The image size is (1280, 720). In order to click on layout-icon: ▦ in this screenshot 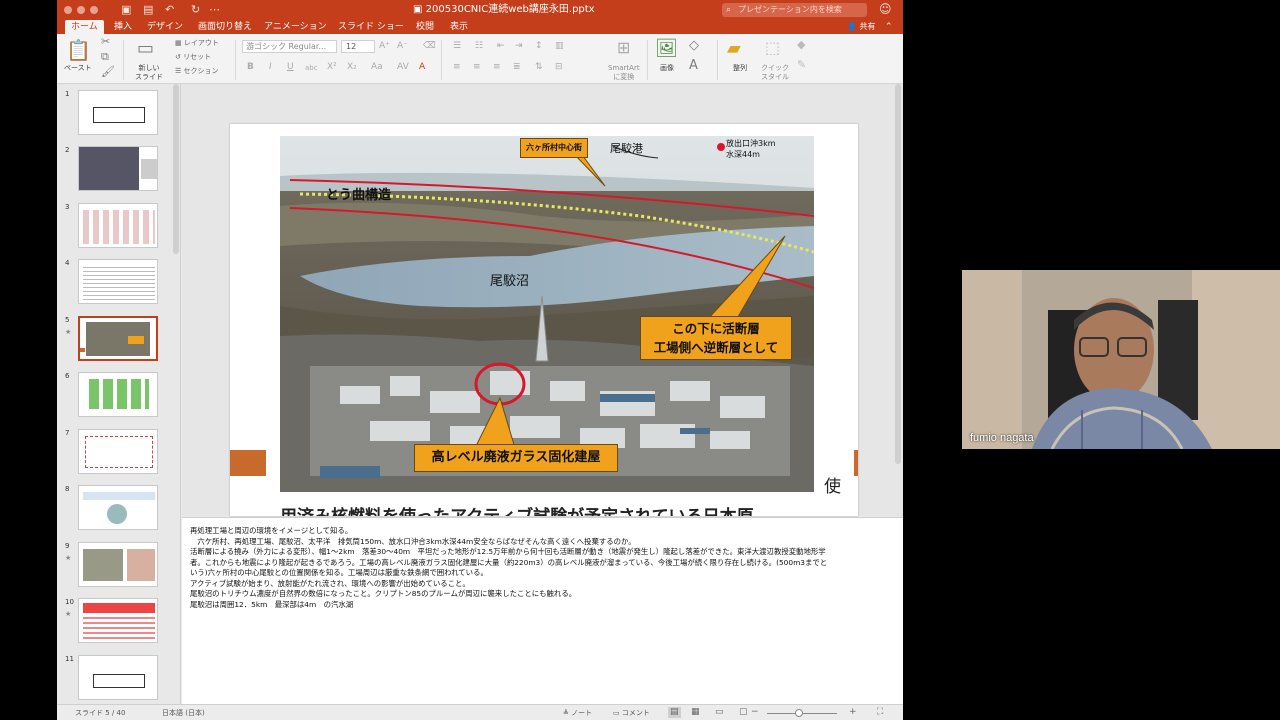, I will do `click(179, 43)`.